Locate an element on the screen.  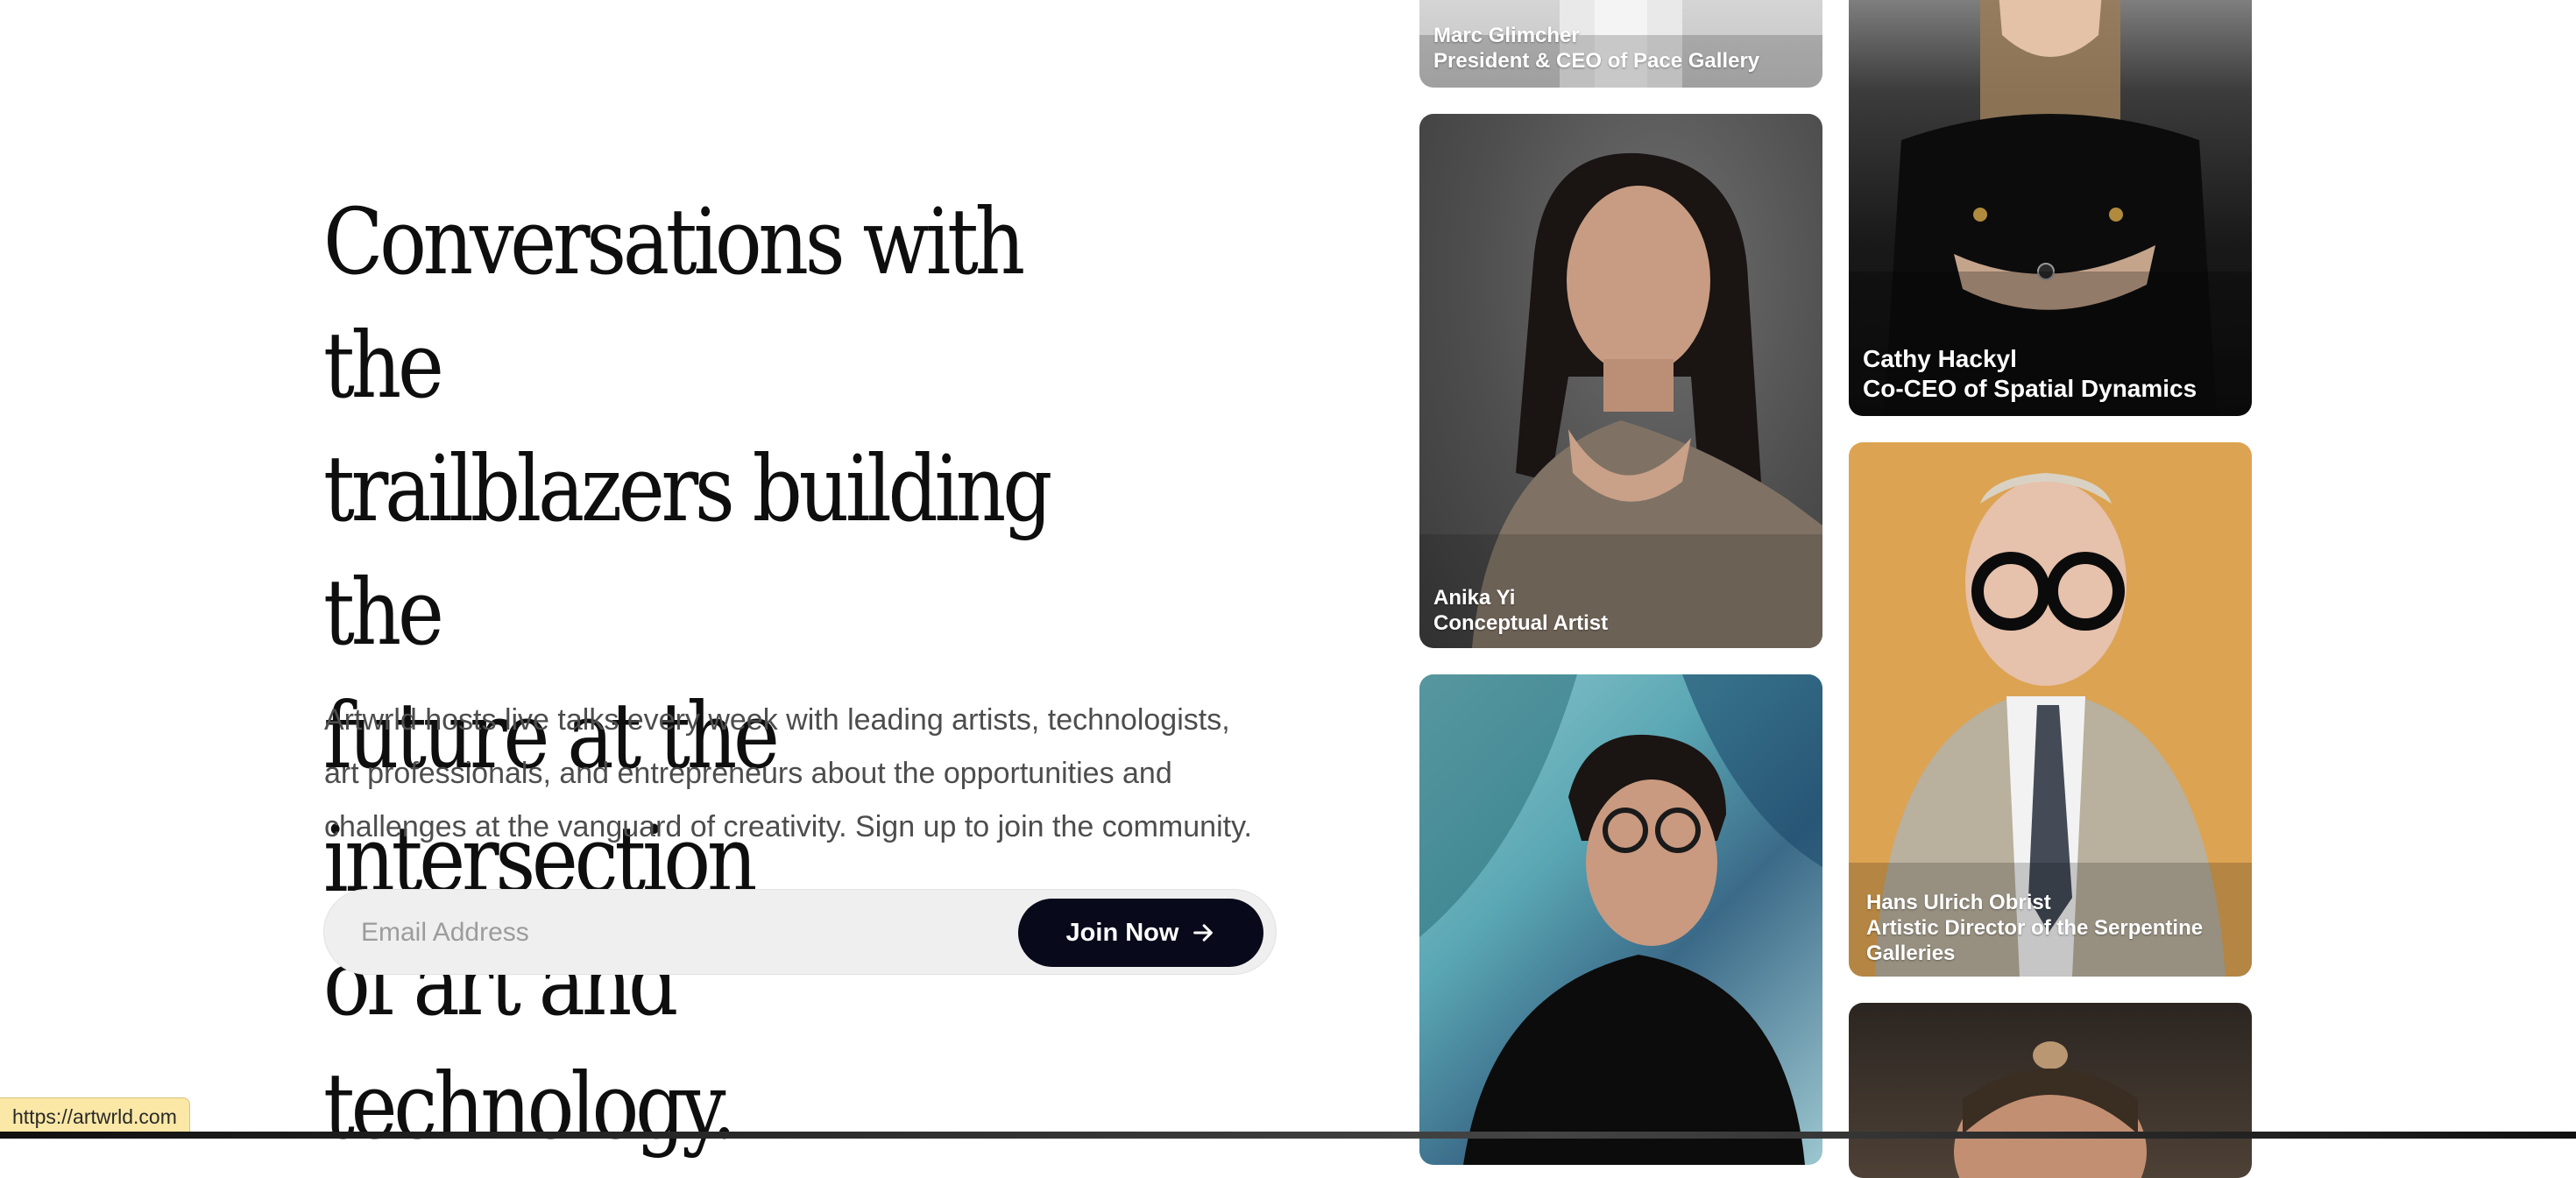
speaker-name: Anika Yi is located at coordinates (1474, 598).